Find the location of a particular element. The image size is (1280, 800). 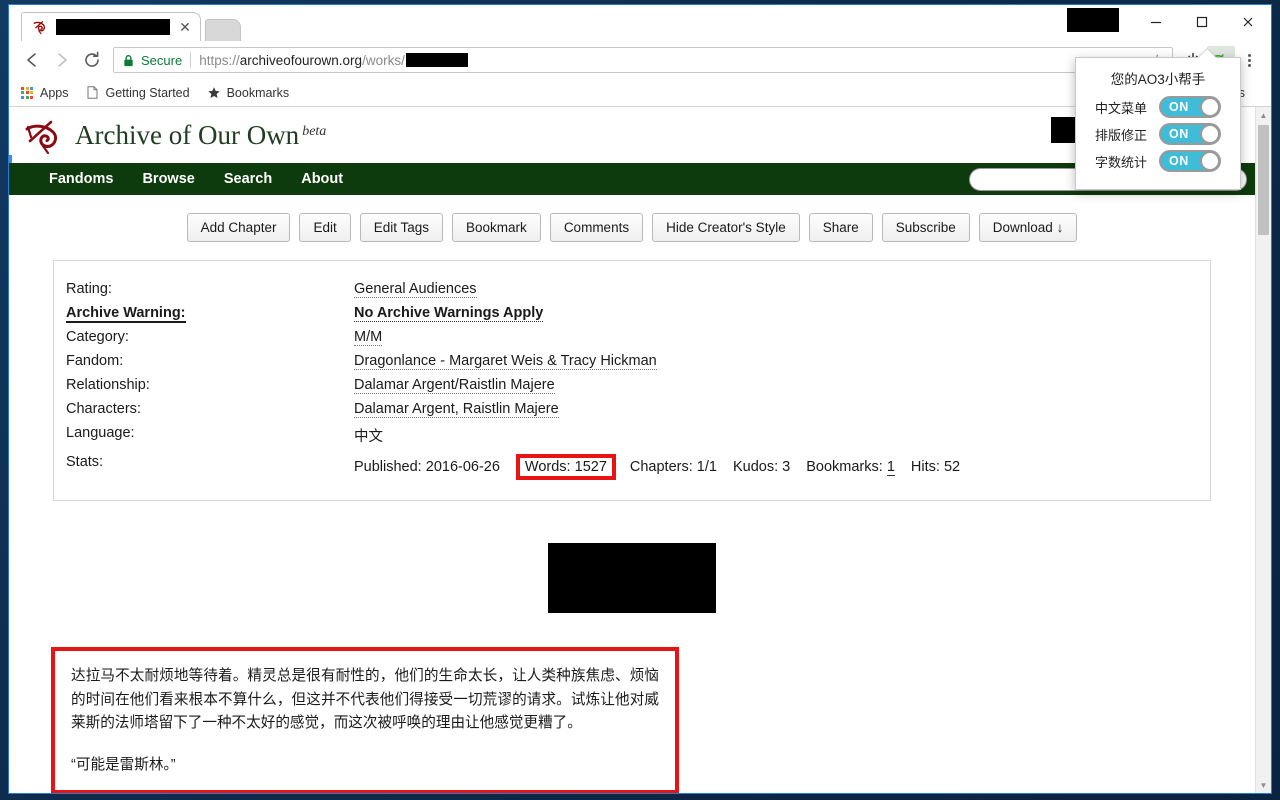

characters-tag-link: Dalamar Argent, Raistlin Majere is located at coordinates (456, 409).